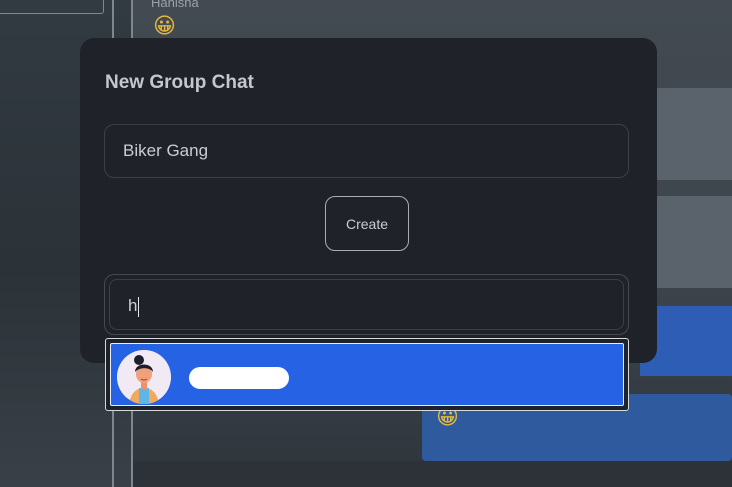  I want to click on user-search-field: h, so click(366, 304).